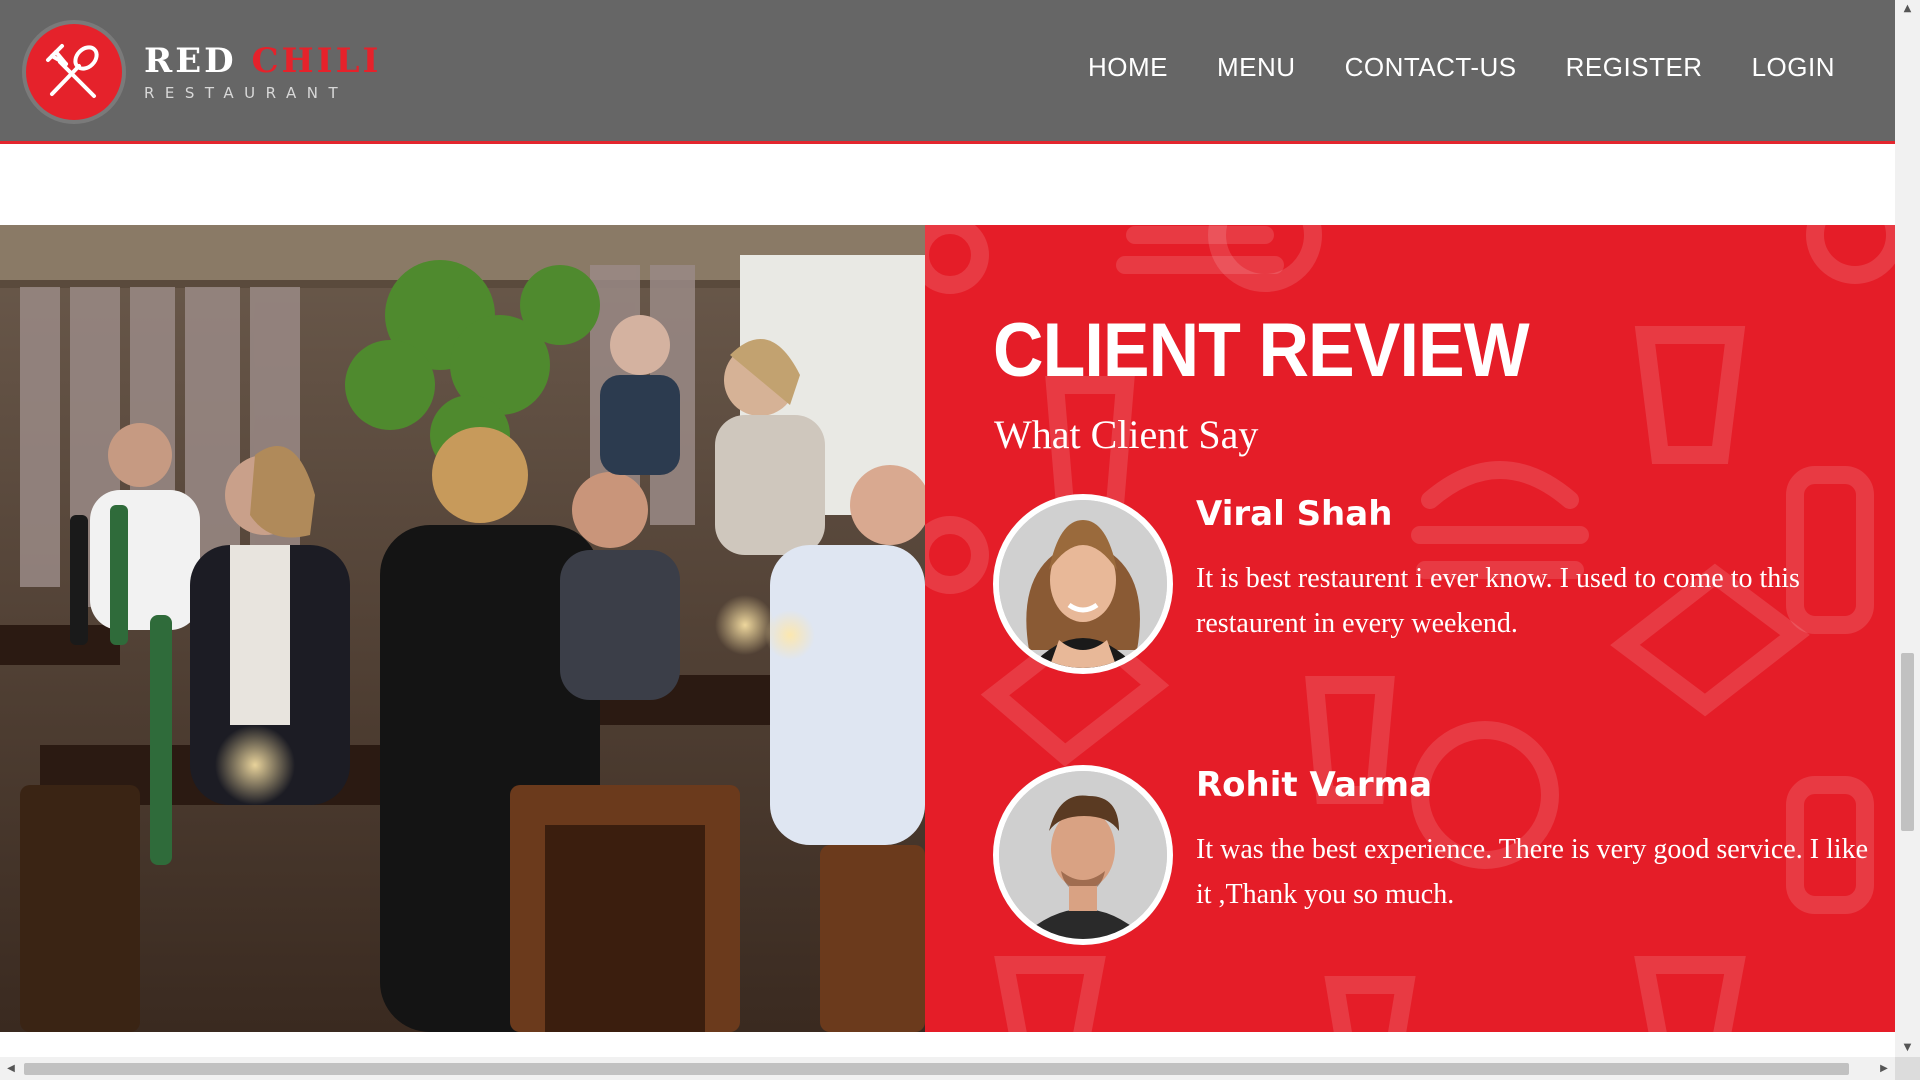  What do you see at coordinates (1314, 785) in the screenshot?
I see `review-author: Rohit Varma` at bounding box center [1314, 785].